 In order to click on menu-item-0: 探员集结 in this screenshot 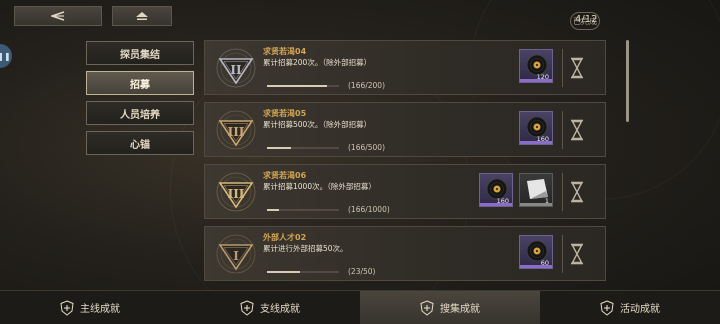, I will do `click(140, 53)`.